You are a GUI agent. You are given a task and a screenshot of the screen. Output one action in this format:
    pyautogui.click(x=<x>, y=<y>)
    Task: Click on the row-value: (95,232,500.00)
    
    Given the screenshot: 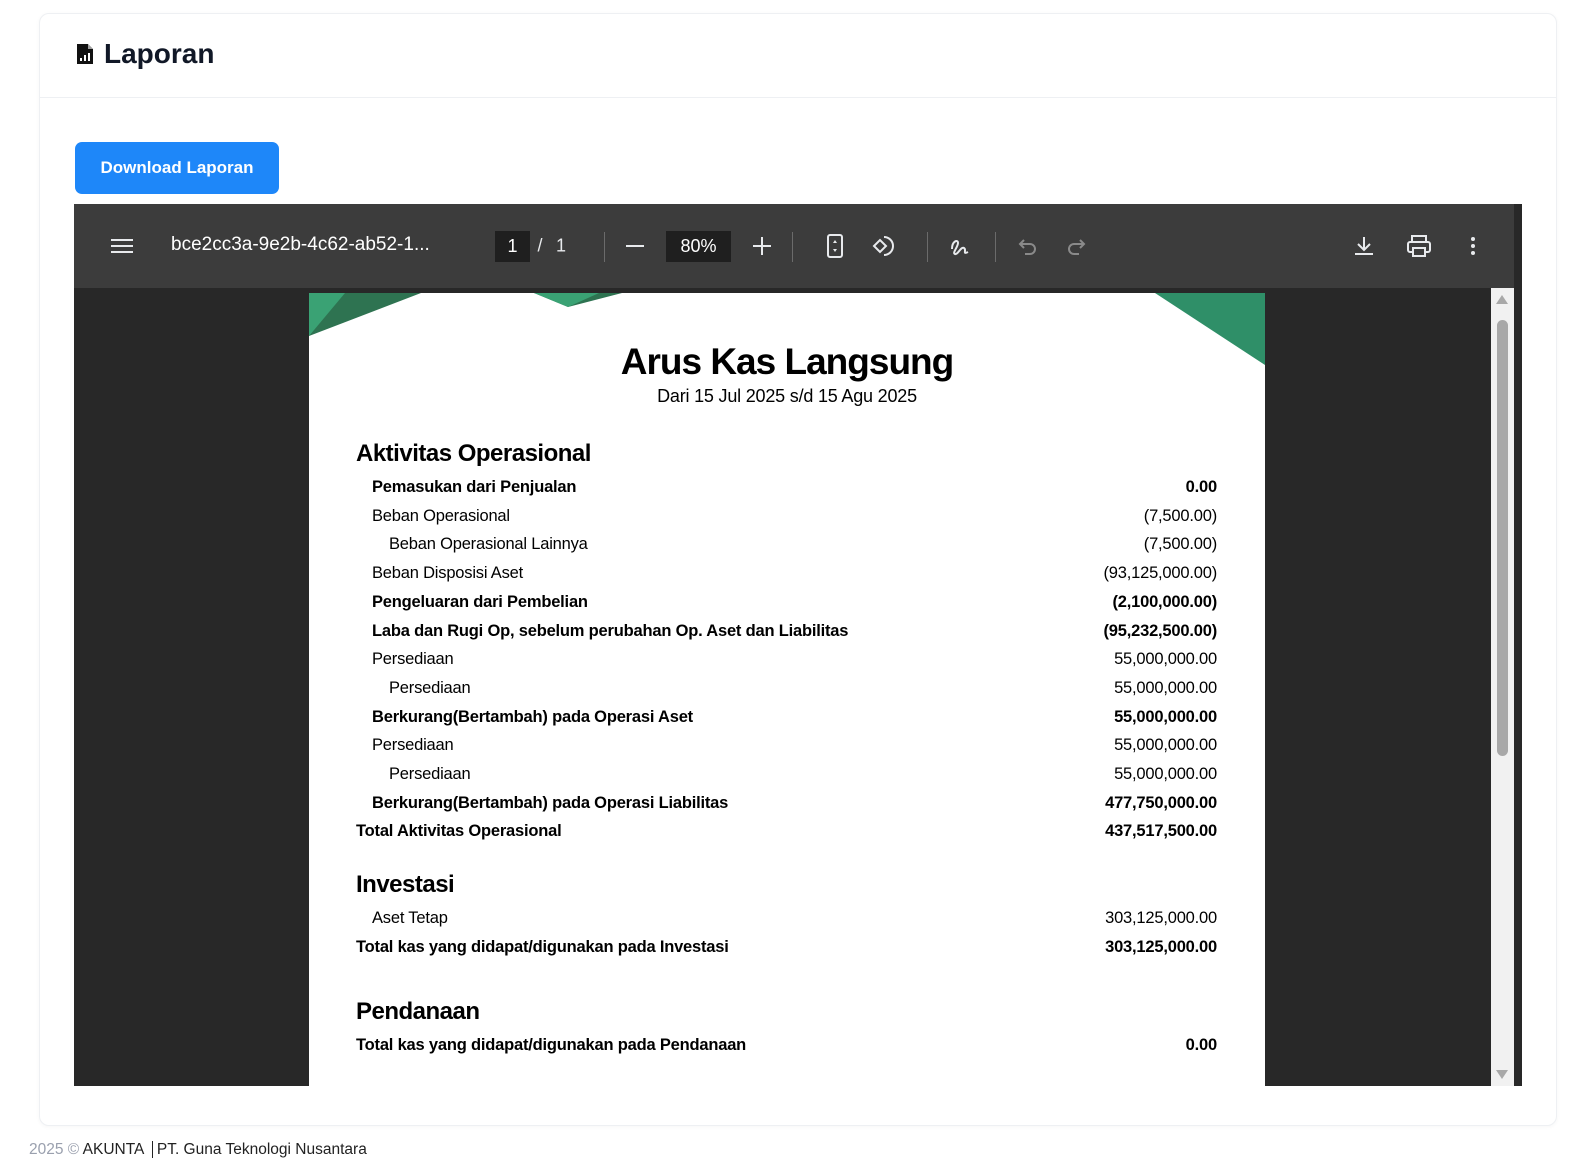 What is the action you would take?
    pyautogui.click(x=1160, y=630)
    